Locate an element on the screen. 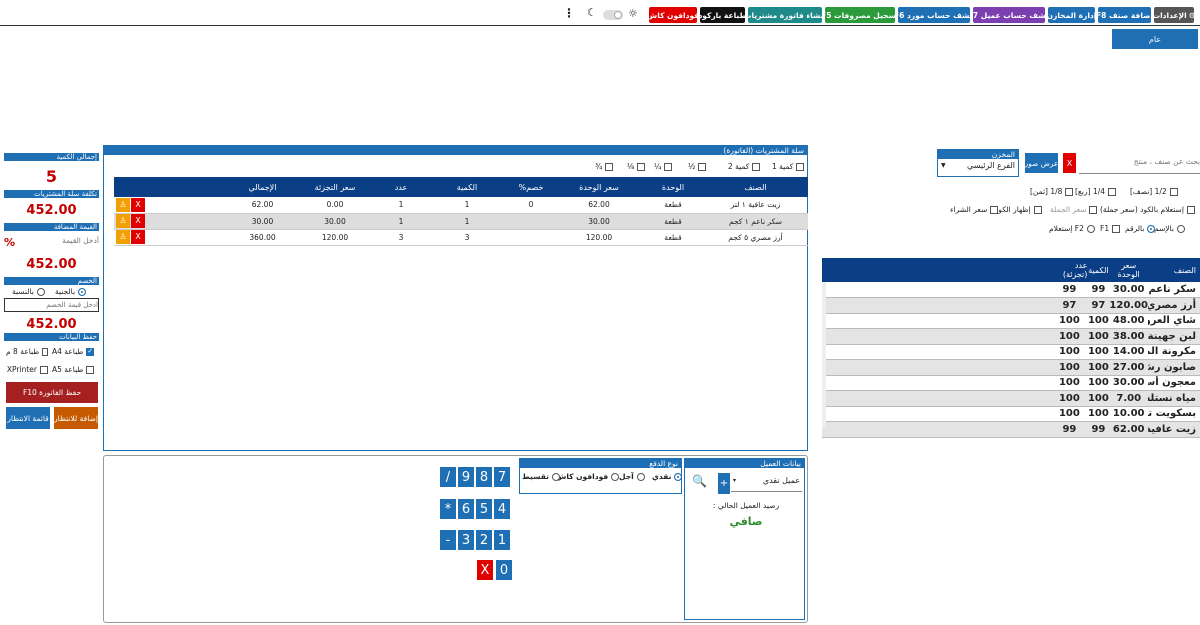 Image resolution: width=1200 pixels, height=625 pixels. pay-vodafone: فودافون كاش is located at coordinates (588, 476).